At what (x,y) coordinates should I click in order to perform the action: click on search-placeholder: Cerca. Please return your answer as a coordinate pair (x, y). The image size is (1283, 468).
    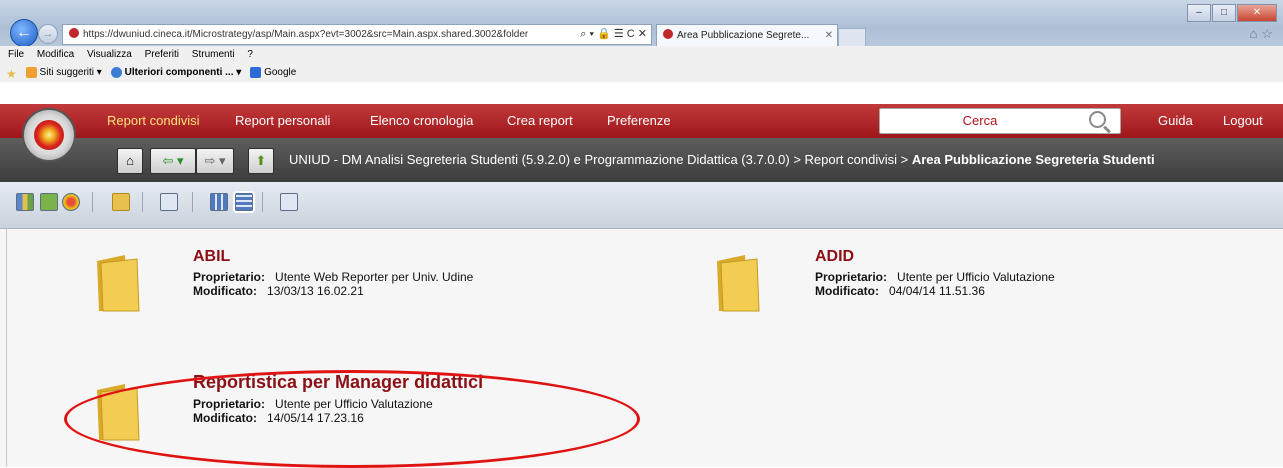
    Looking at the image, I should click on (980, 120).